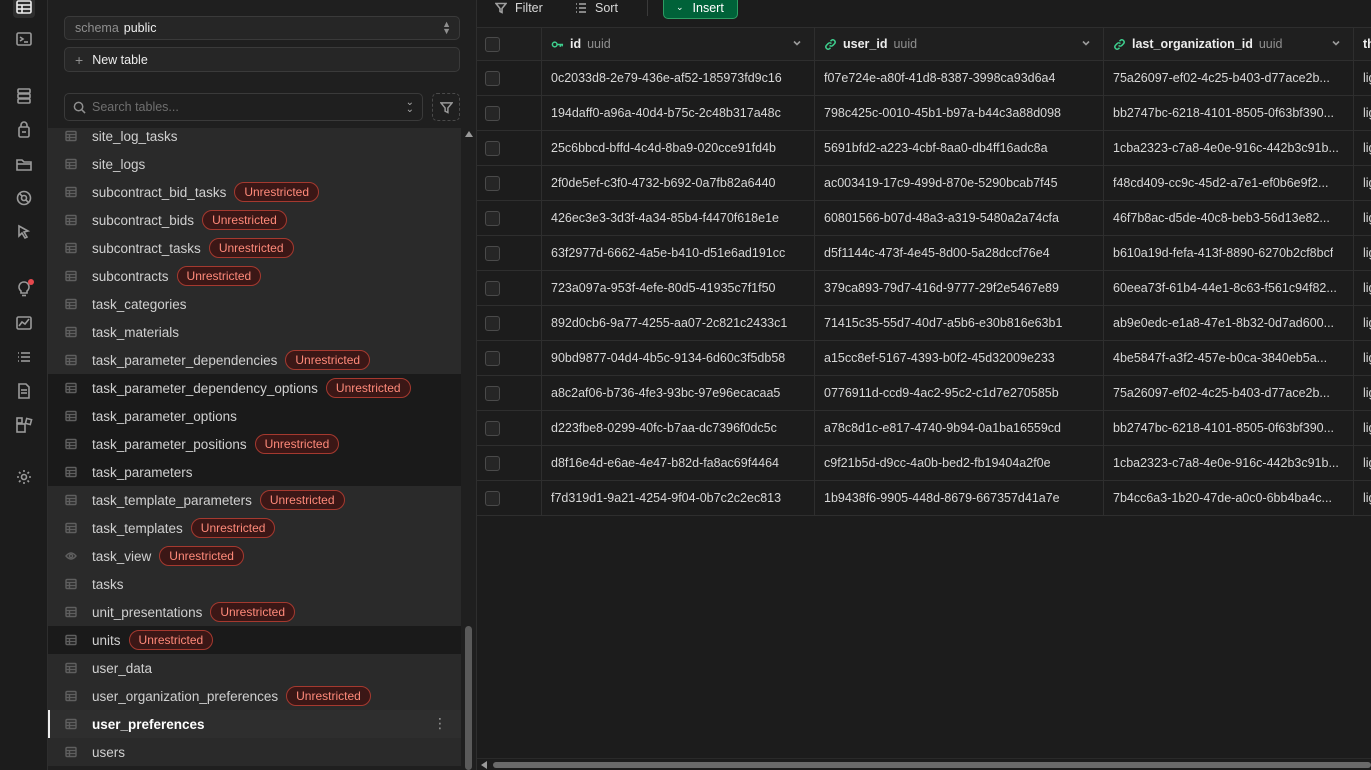 The width and height of the screenshot is (1371, 770). I want to click on column-header-user-id: user_id uuid, so click(959, 44).